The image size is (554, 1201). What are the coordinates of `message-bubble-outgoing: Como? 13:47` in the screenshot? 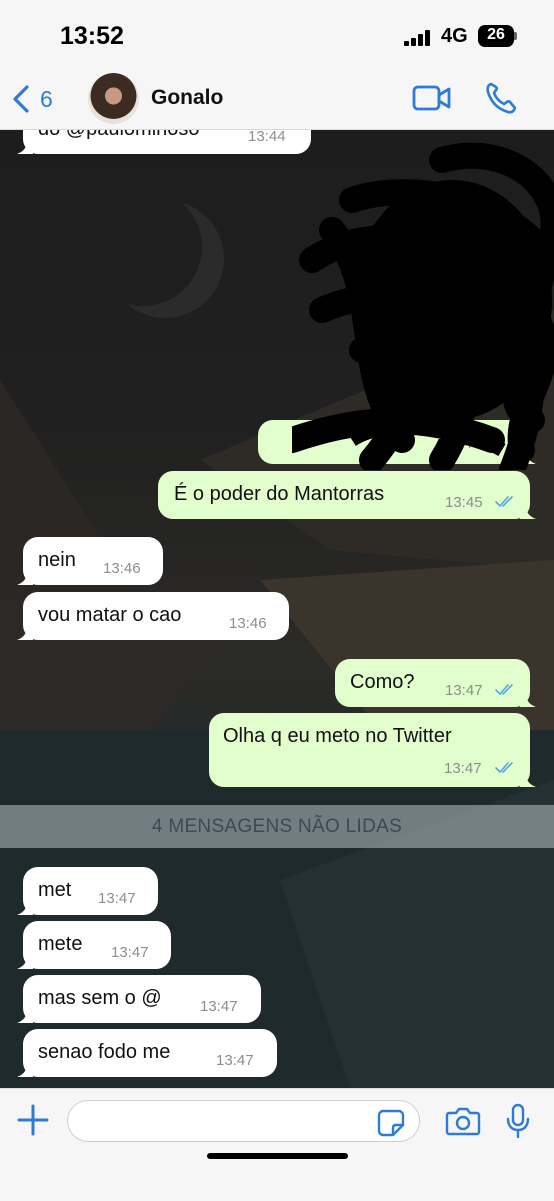 It's located at (435, 683).